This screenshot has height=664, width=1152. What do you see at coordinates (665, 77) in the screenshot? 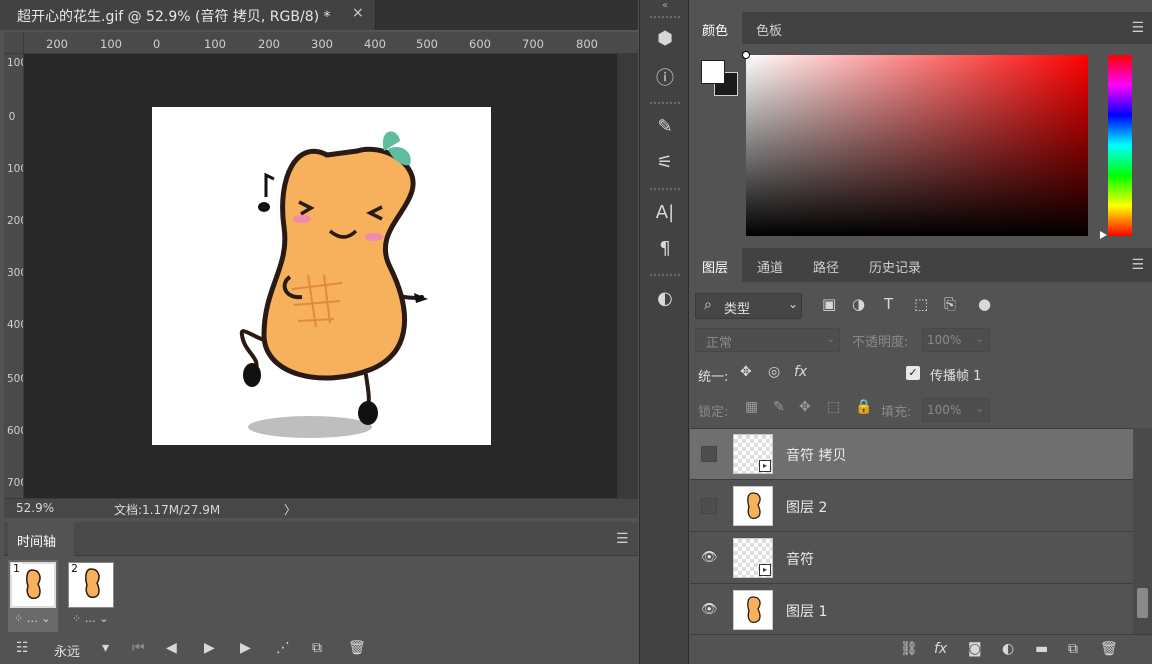
I see `info-icon: ⓘ` at bounding box center [665, 77].